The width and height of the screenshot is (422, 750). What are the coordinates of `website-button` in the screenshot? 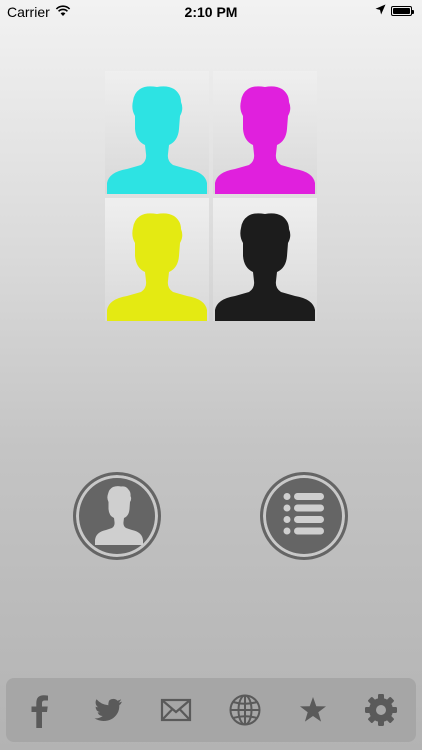 It's located at (245, 710).